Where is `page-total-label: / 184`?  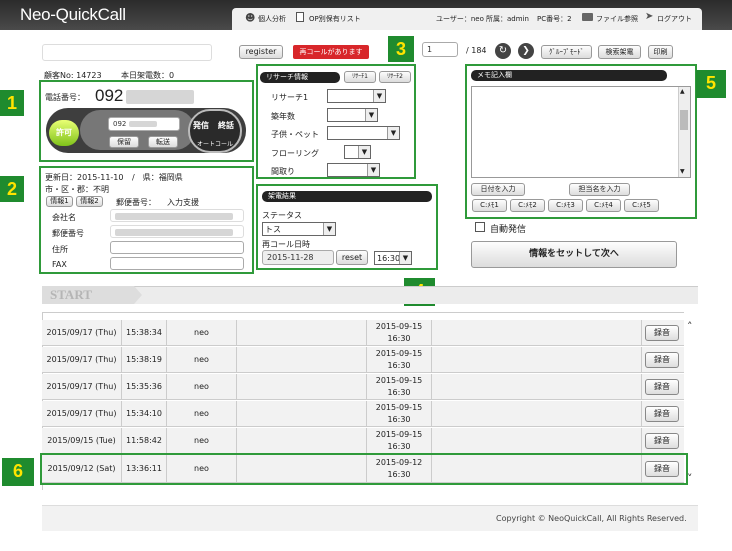 page-total-label: / 184 is located at coordinates (476, 50).